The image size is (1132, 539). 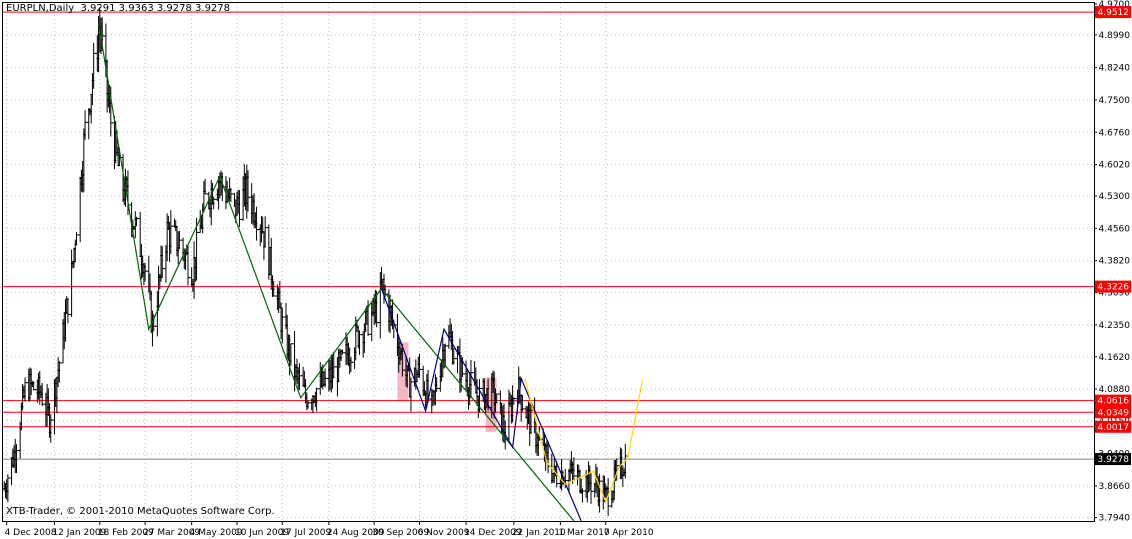 What do you see at coordinates (305, 533) in the screenshot?
I see `x-tick-label: 17 Jul 2009` at bounding box center [305, 533].